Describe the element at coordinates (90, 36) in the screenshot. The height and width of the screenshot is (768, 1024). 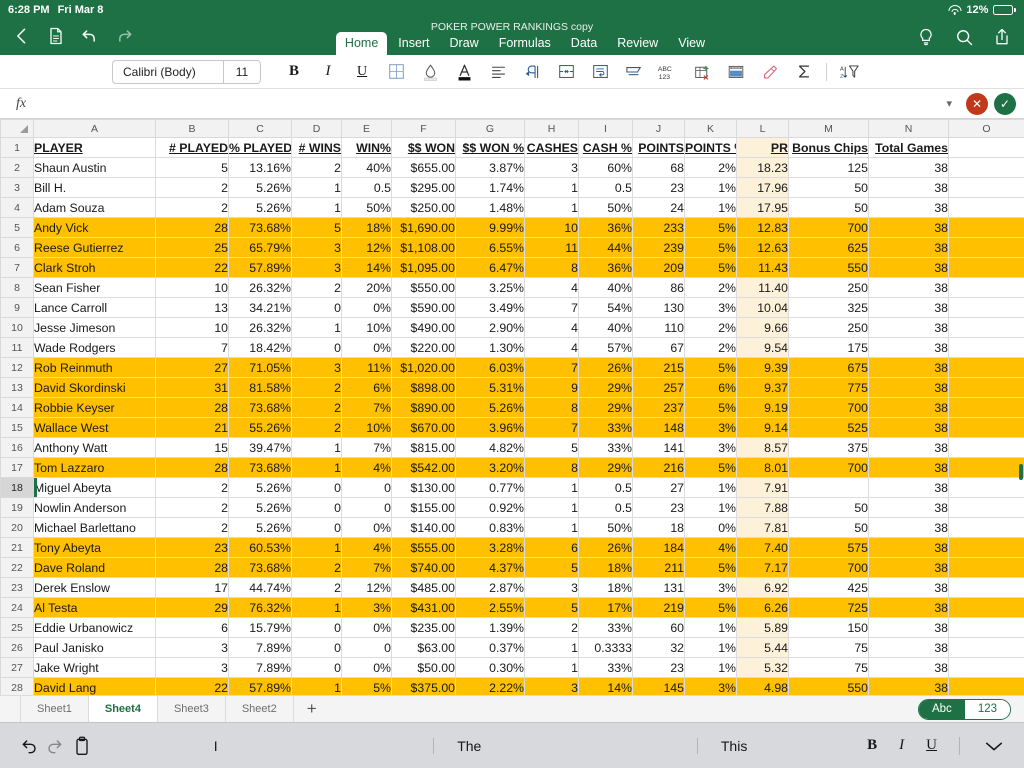
I see `undo-icon` at that location.